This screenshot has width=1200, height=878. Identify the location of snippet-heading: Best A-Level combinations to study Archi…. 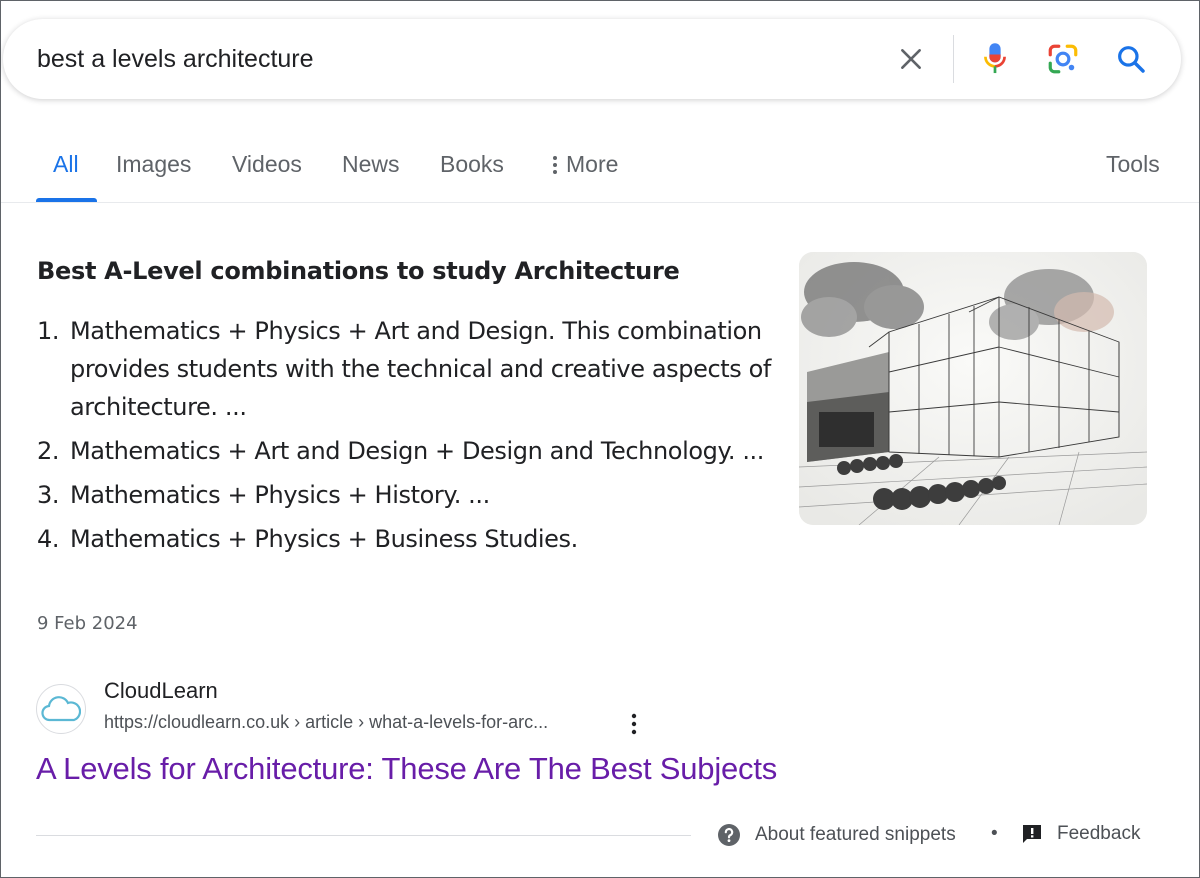
(358, 271).